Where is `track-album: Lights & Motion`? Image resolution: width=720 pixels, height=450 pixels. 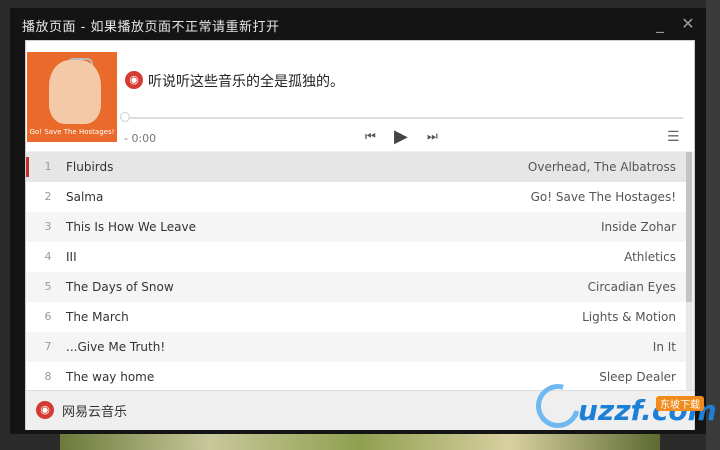
track-album: Lights & Motion is located at coordinates (629, 317).